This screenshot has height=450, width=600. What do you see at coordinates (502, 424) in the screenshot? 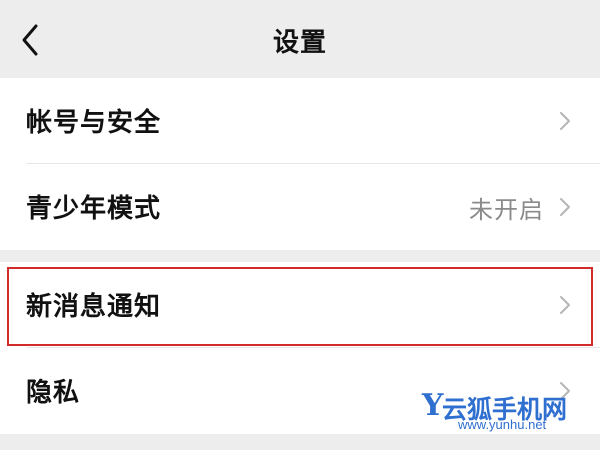
I see `watermark-url: www.yunhu.net` at bounding box center [502, 424].